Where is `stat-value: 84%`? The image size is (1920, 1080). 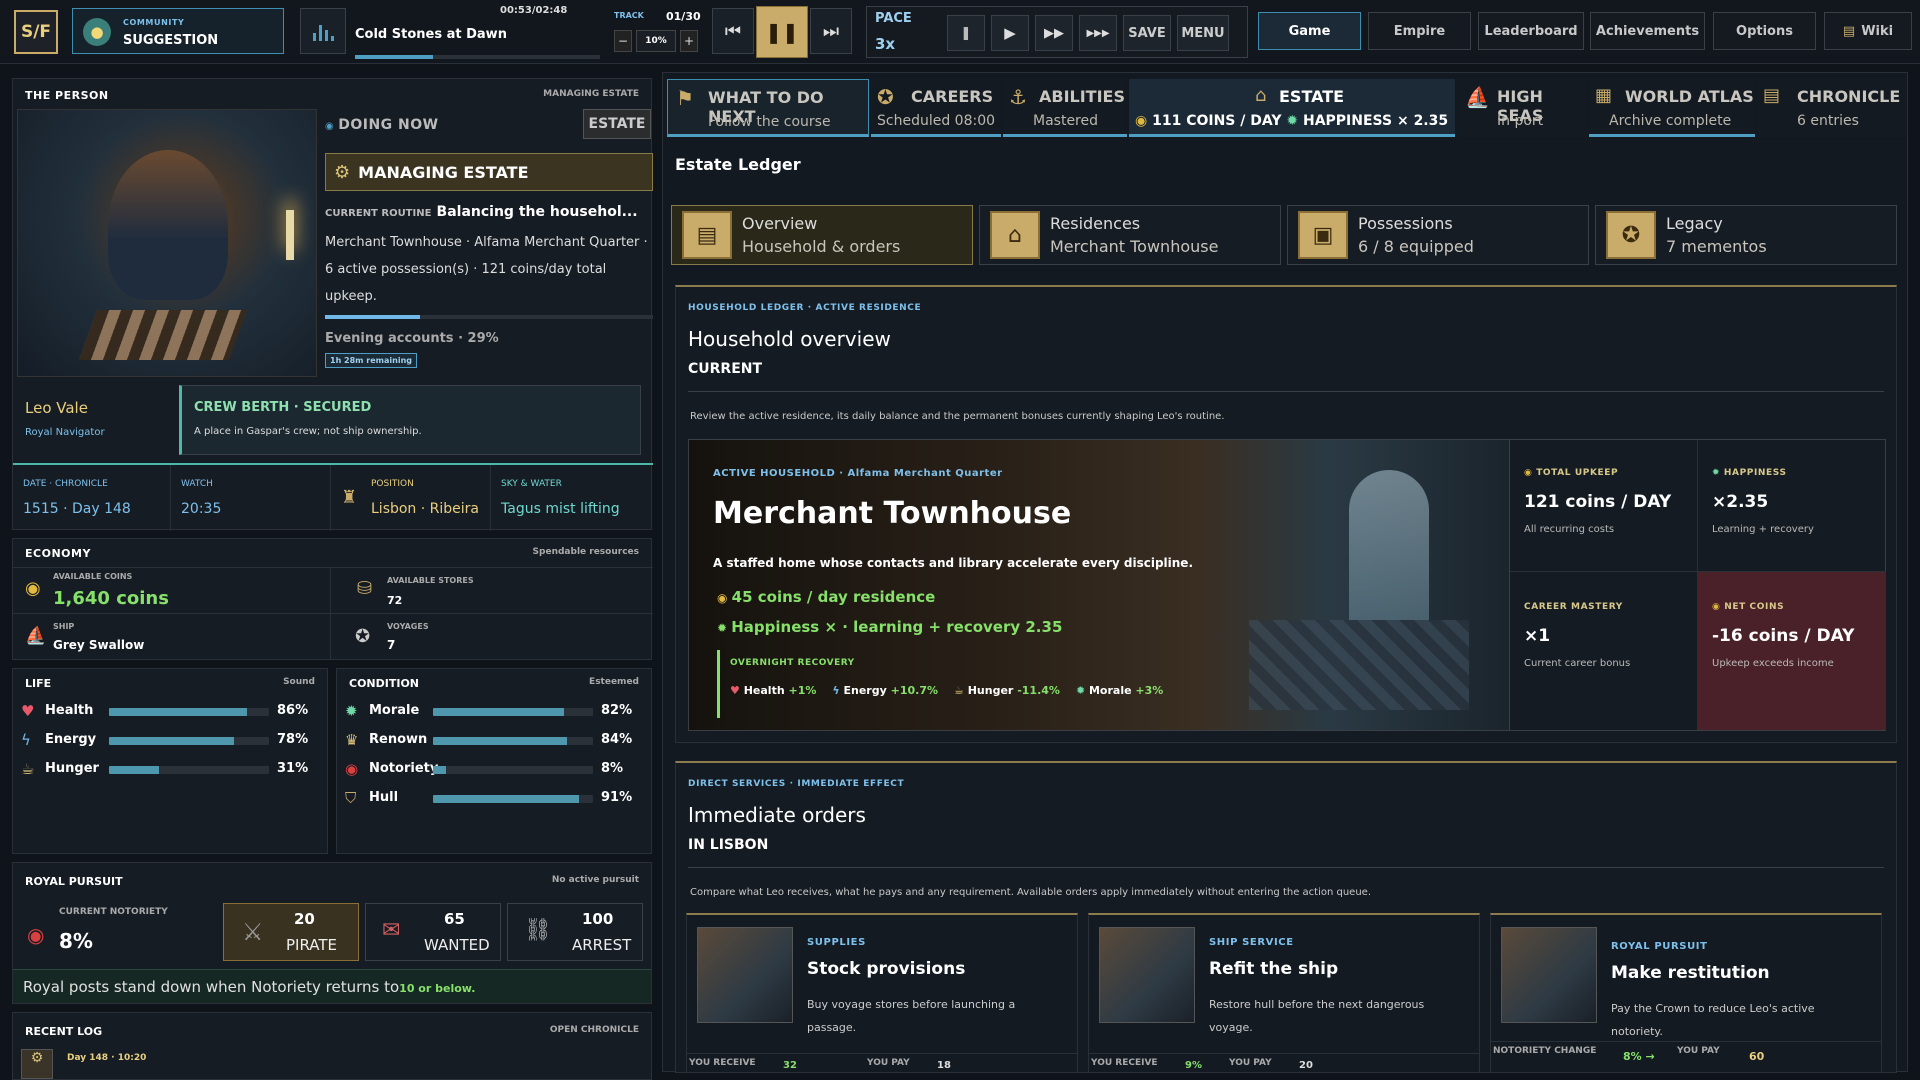 stat-value: 84% is located at coordinates (617, 739).